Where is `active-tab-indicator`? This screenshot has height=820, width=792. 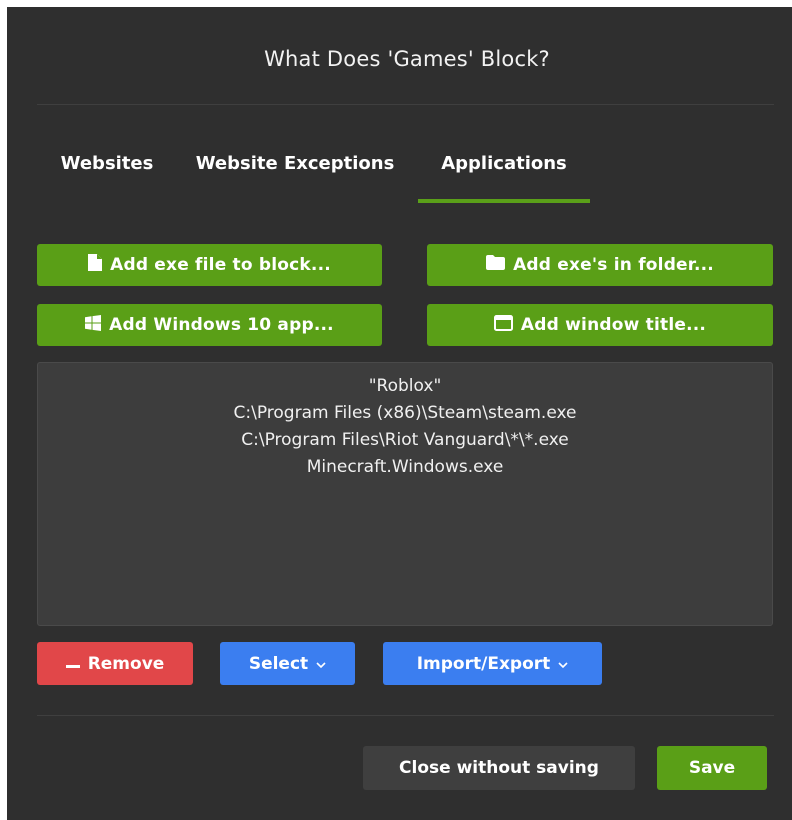
active-tab-indicator is located at coordinates (504, 201).